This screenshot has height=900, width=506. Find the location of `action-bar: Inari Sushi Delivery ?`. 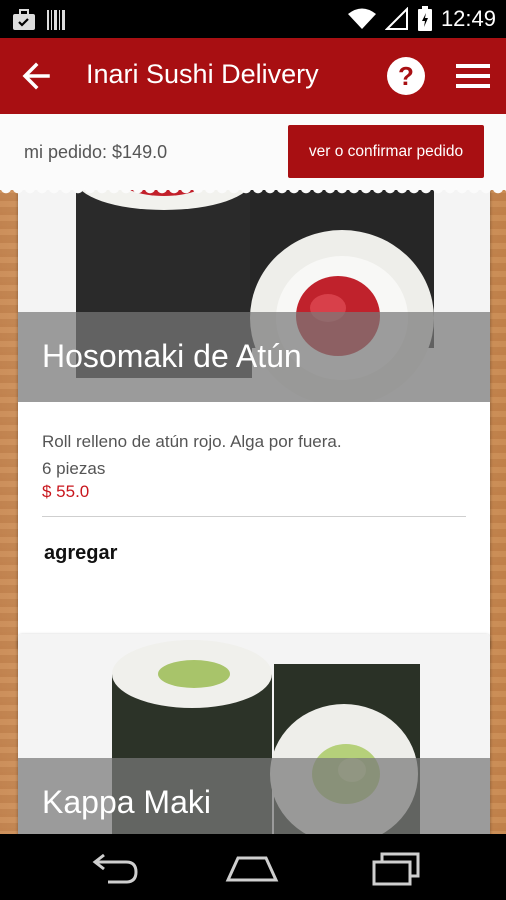

action-bar: Inari Sushi Delivery ? is located at coordinates (253, 76).